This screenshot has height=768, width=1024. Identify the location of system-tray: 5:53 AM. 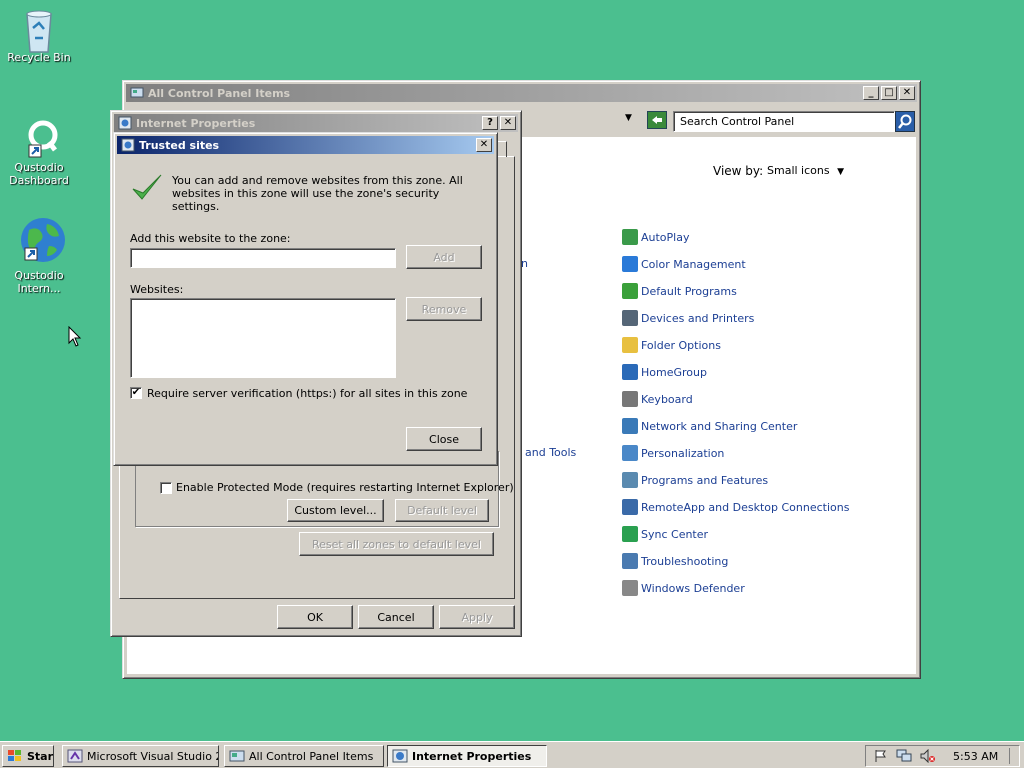
(942, 756).